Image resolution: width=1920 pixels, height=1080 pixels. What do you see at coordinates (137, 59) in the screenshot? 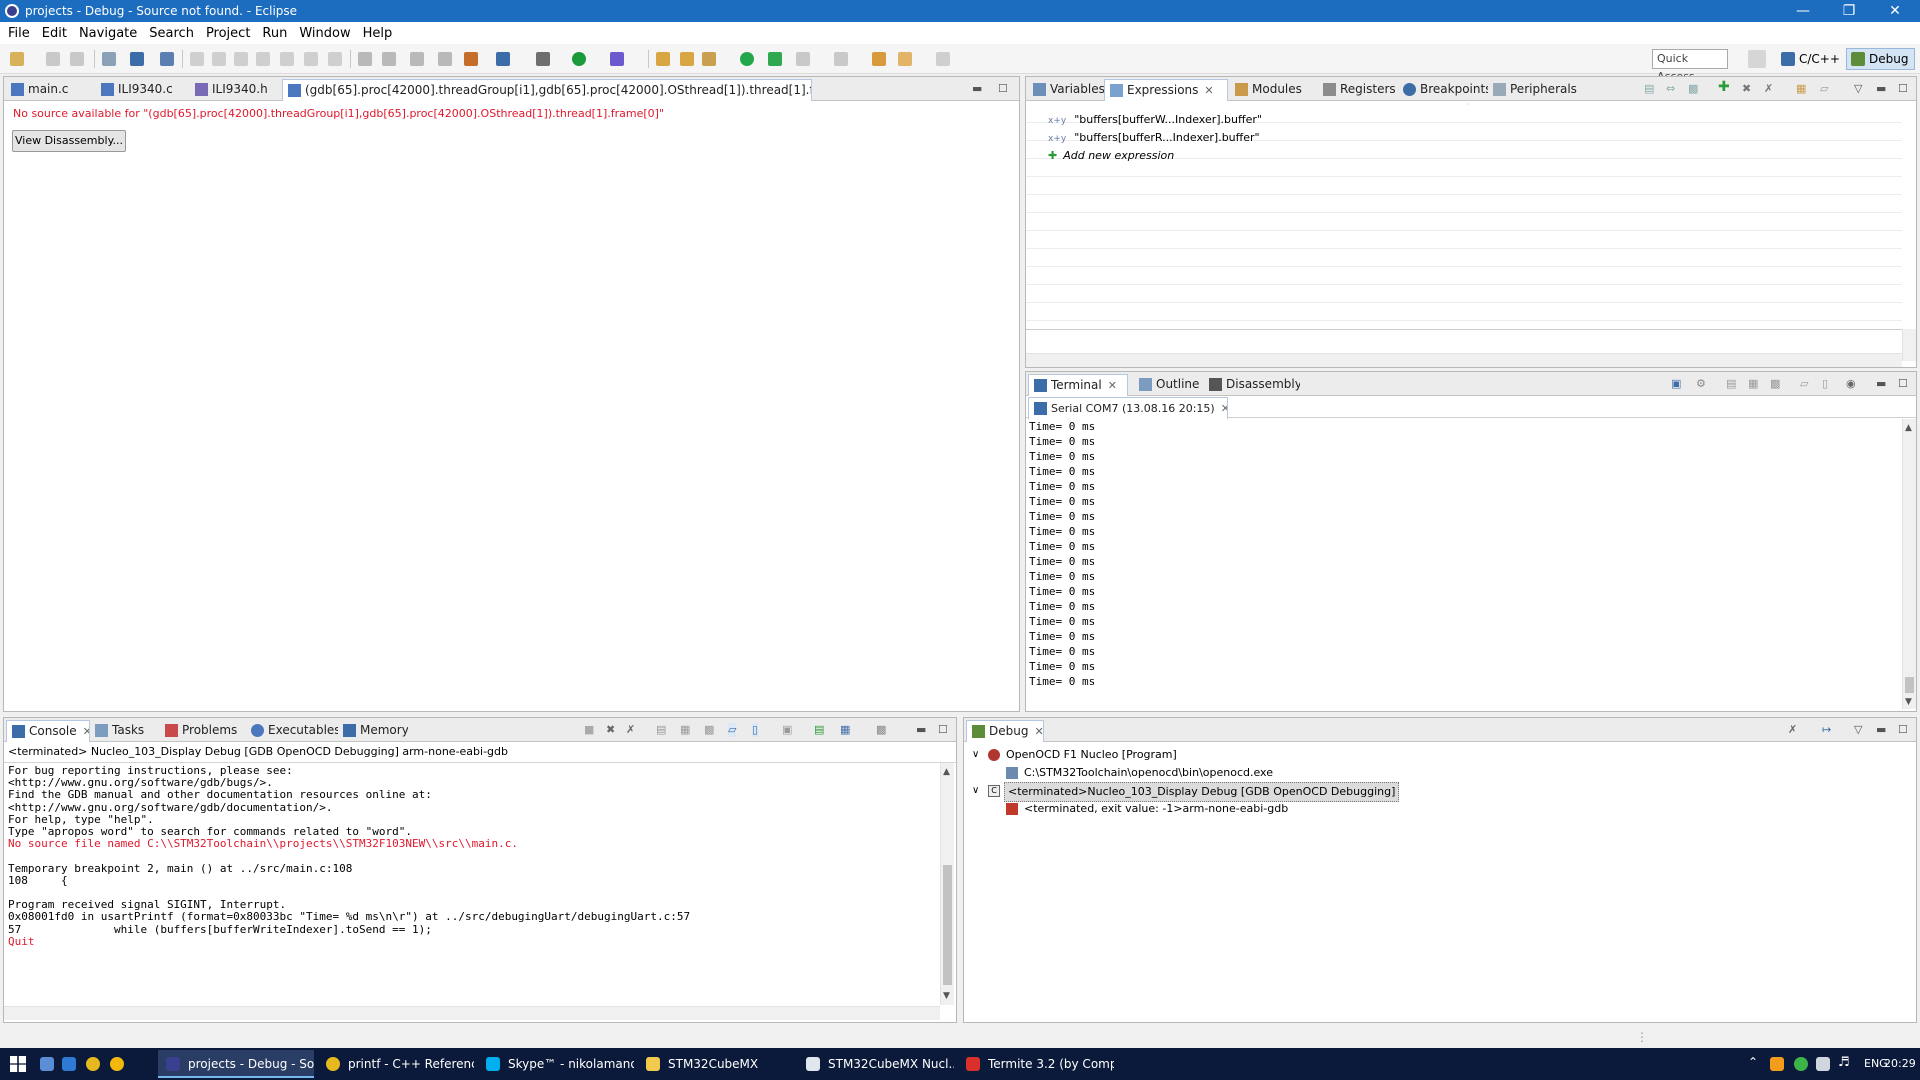
I see `terminal-icon` at bounding box center [137, 59].